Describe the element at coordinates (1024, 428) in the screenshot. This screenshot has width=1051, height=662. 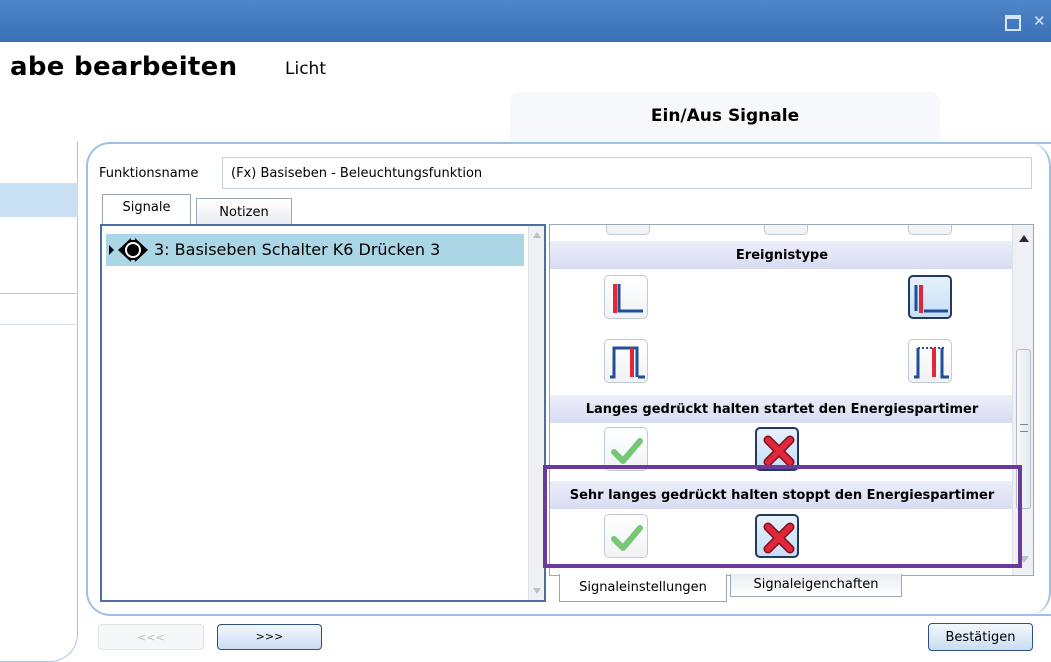
I see `grip-icon` at that location.